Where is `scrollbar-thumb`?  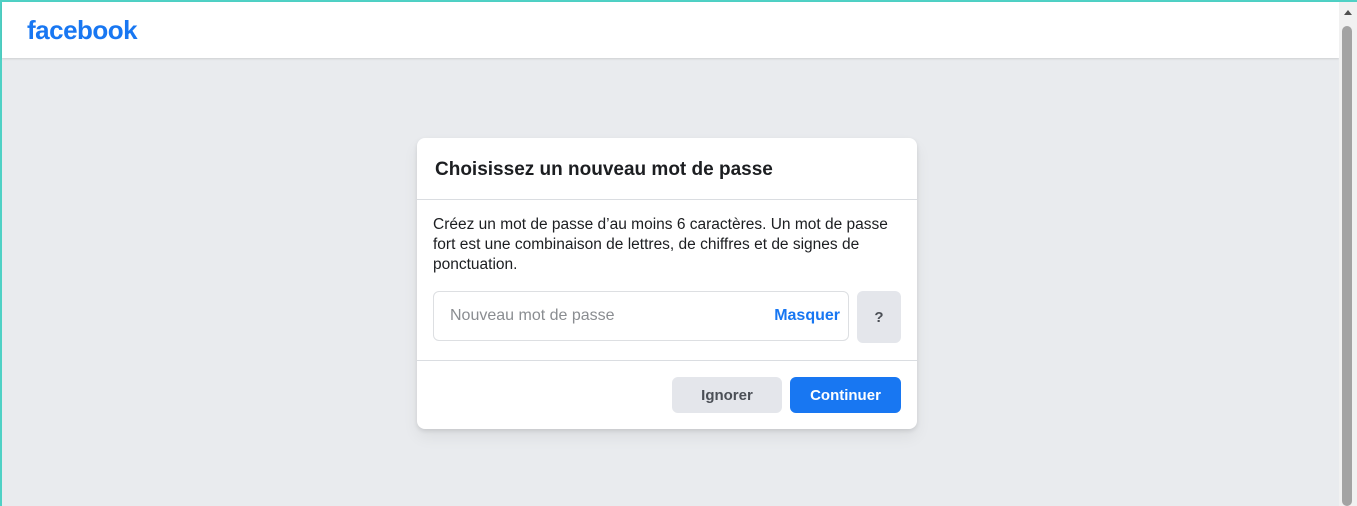
scrollbar-thumb is located at coordinates (1347, 266).